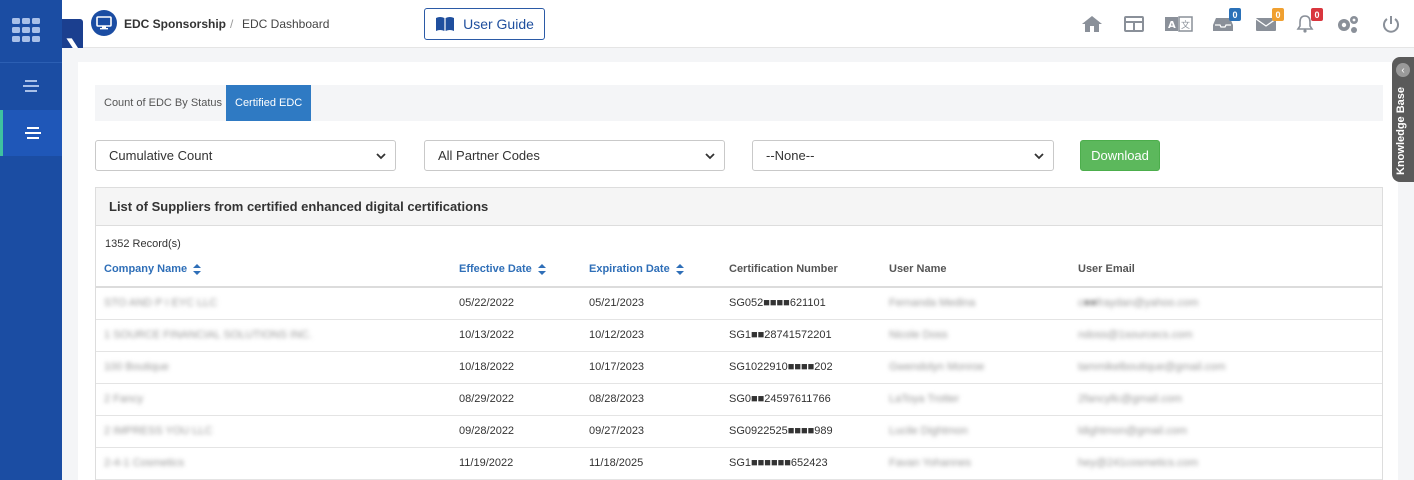 The width and height of the screenshot is (1414, 480). I want to click on column-header-cert-number: Certification Number, so click(783, 269).